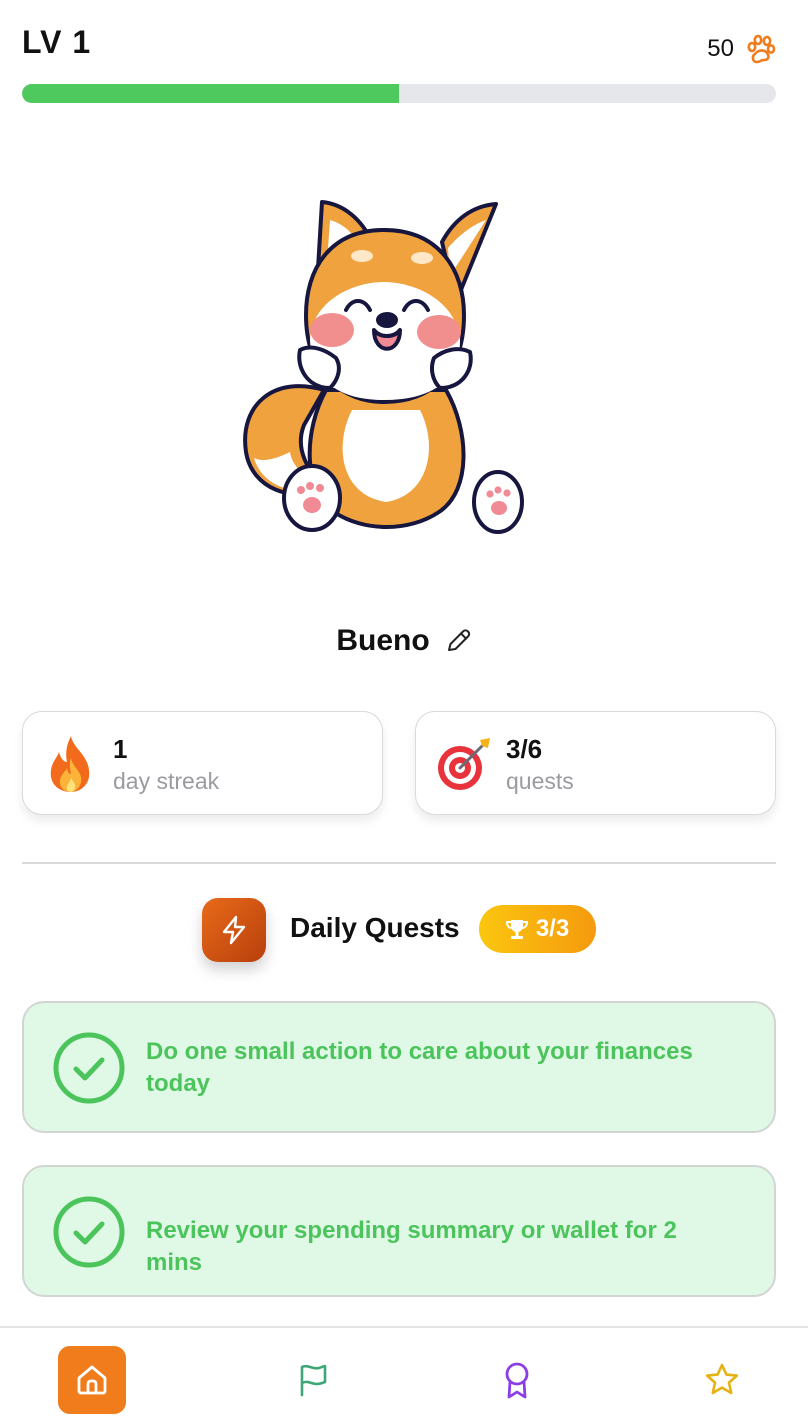 This screenshot has height=1426, width=808. I want to click on quests-card: 3/6 quests, so click(595, 763).